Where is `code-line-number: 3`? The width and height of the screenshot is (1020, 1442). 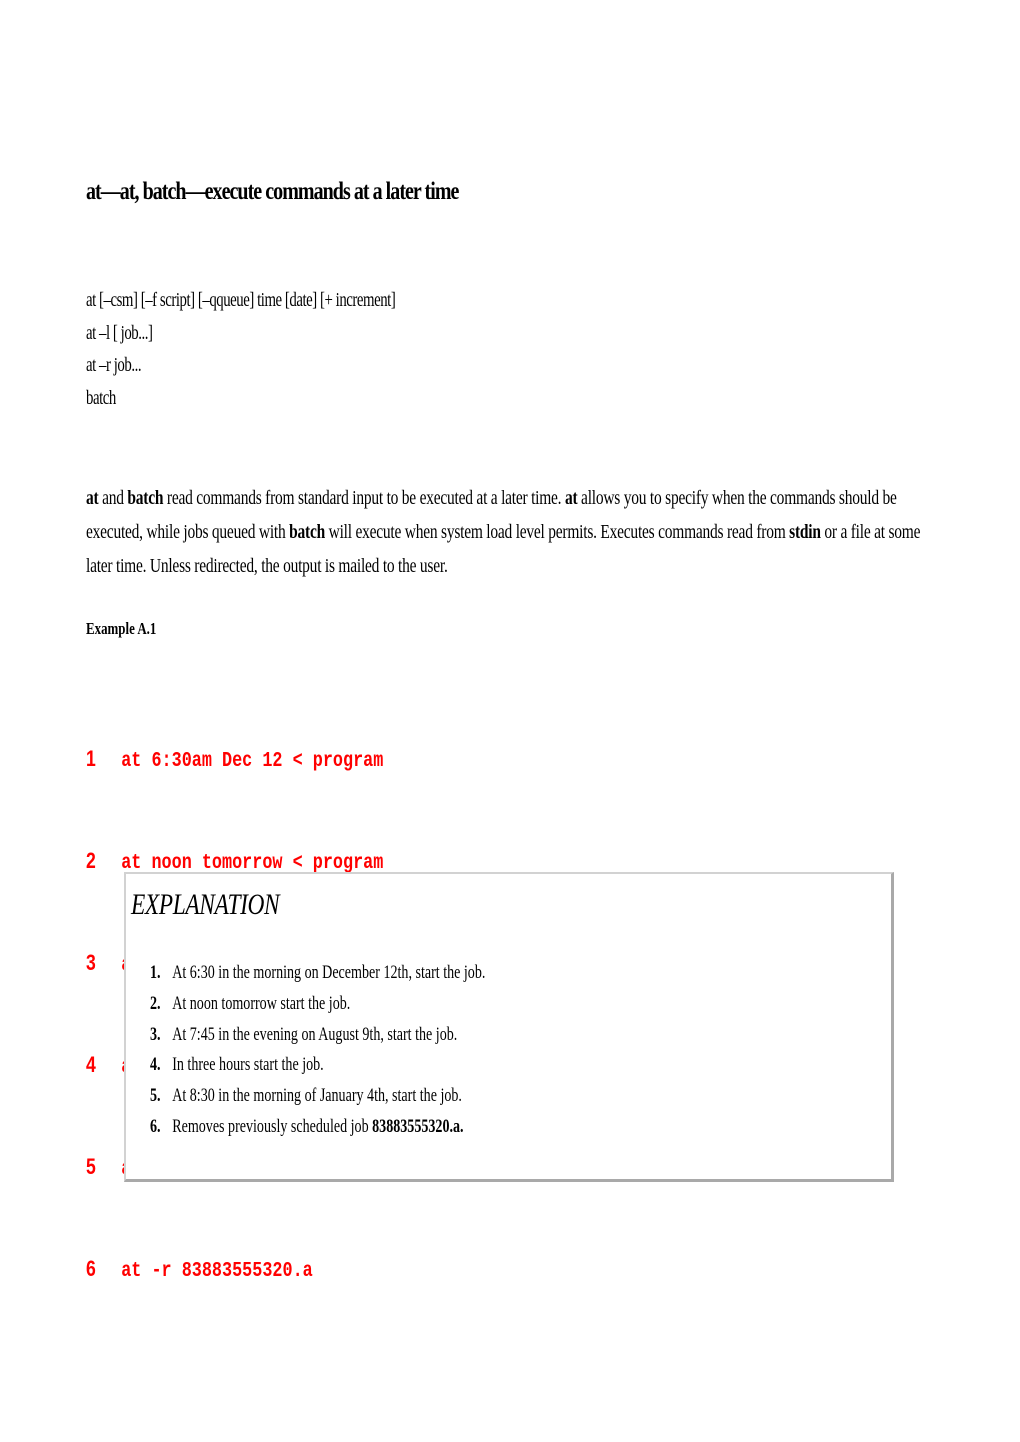
code-line-number: 3 is located at coordinates (91, 962).